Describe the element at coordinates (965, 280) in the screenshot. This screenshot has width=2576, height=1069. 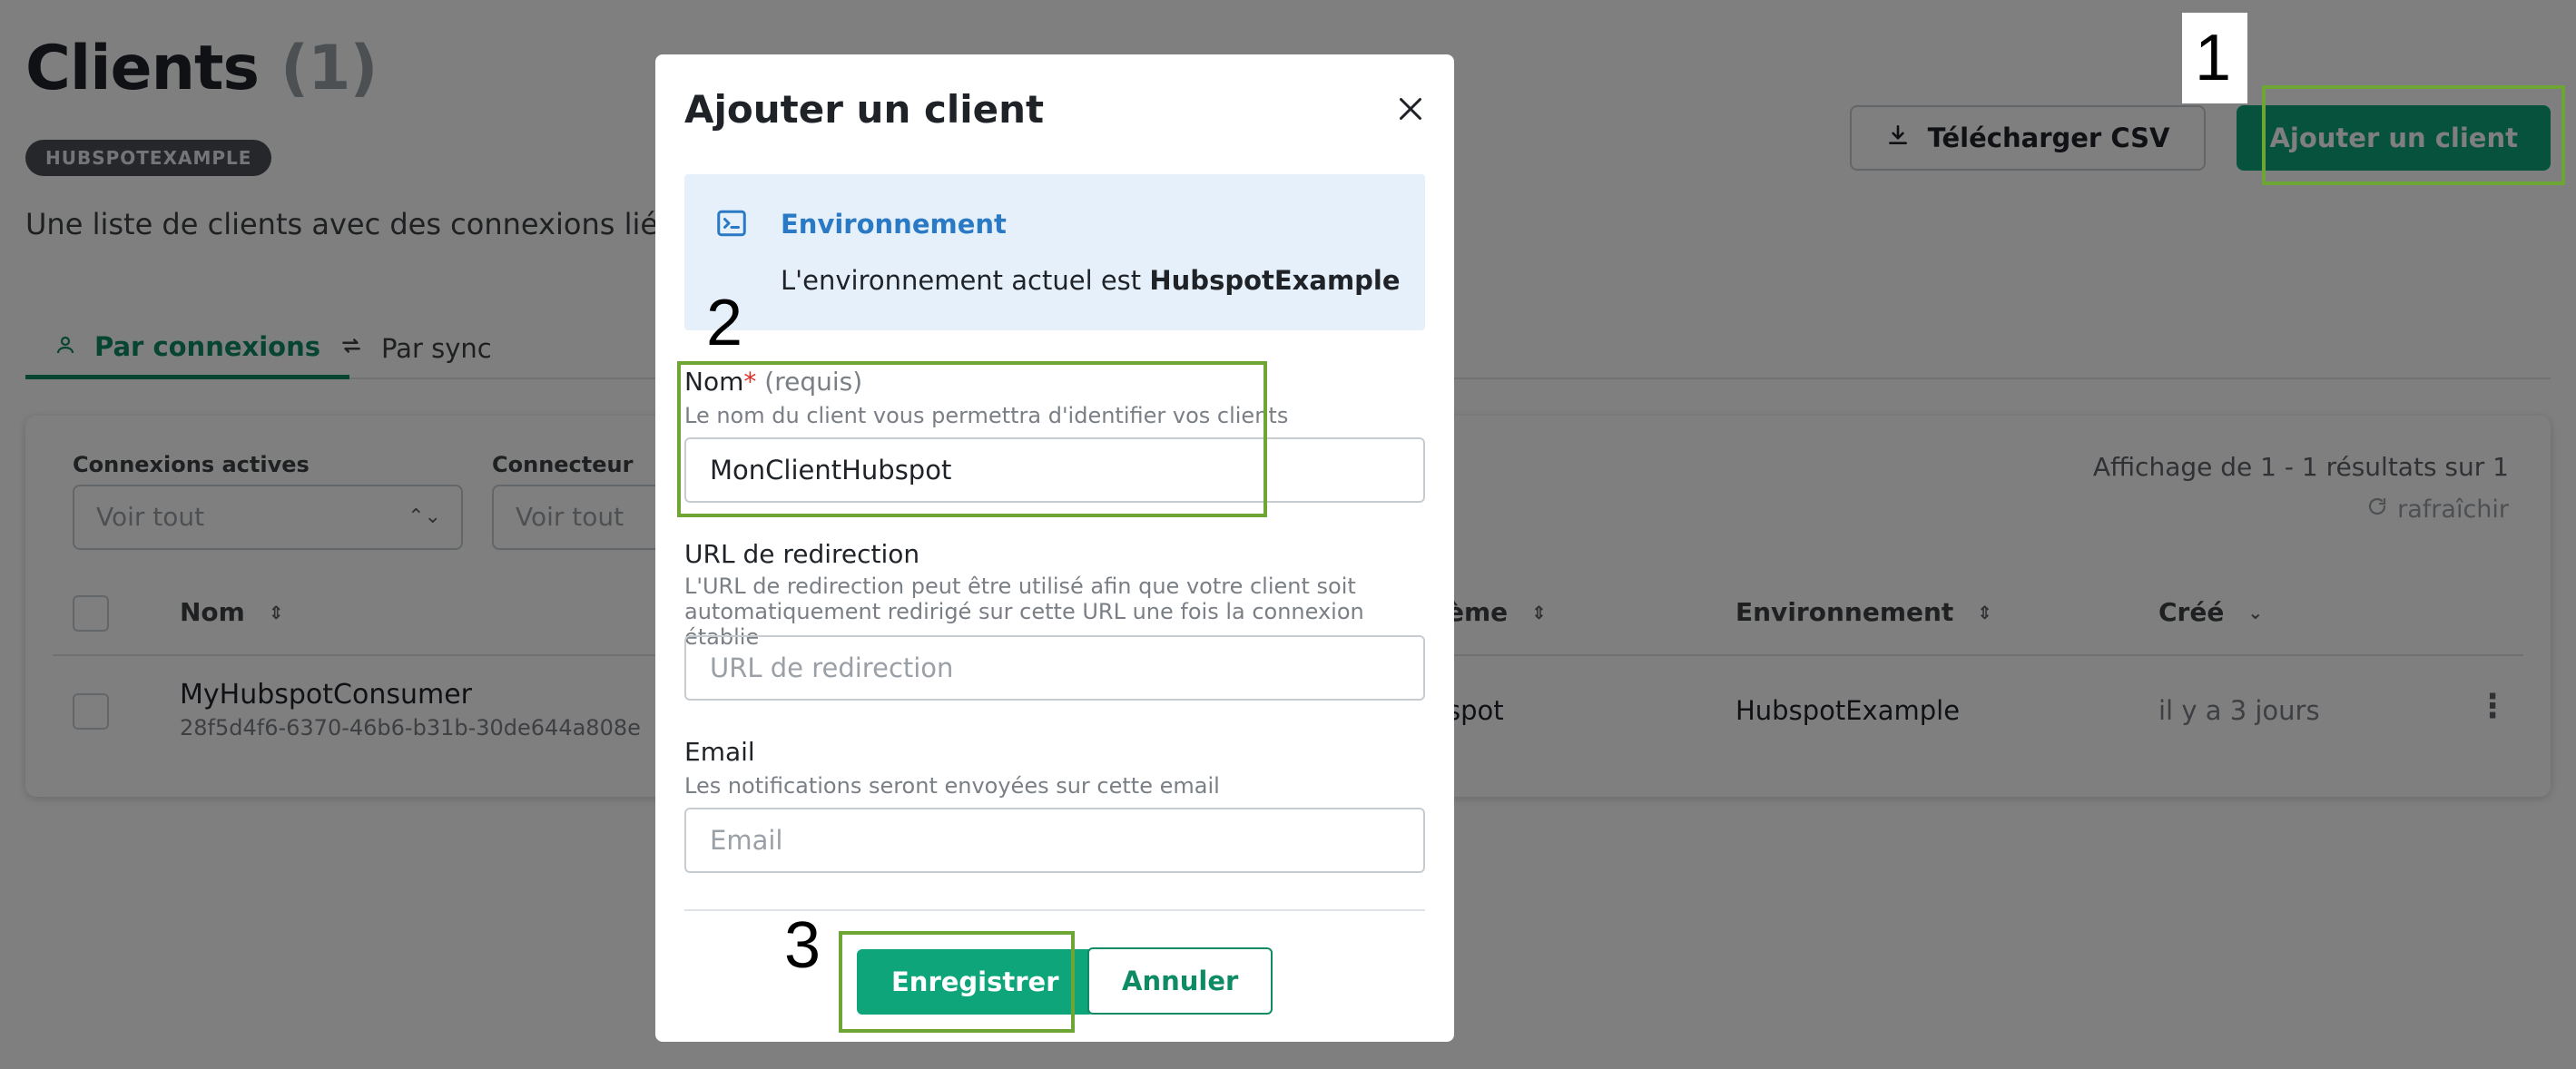
I see `environment-info-prefix: L'environnement actuel est` at that location.